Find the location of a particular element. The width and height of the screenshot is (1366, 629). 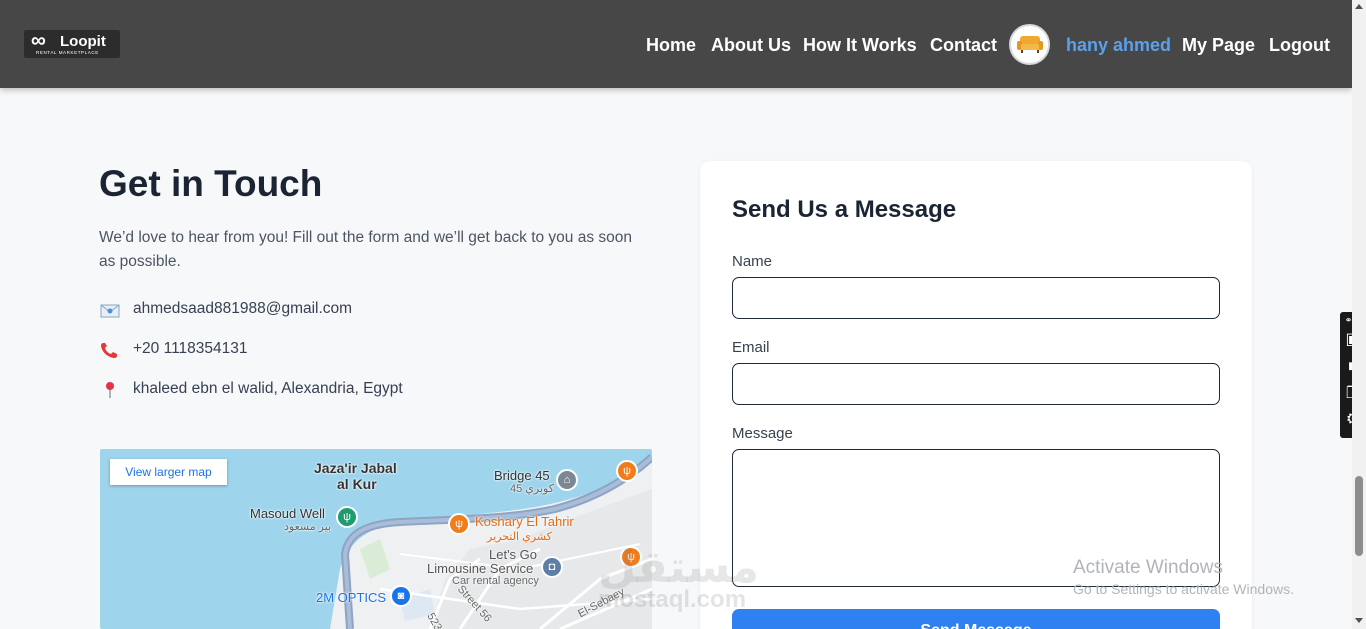

infinity-logo-icon: ∞ is located at coordinates (38, 40).